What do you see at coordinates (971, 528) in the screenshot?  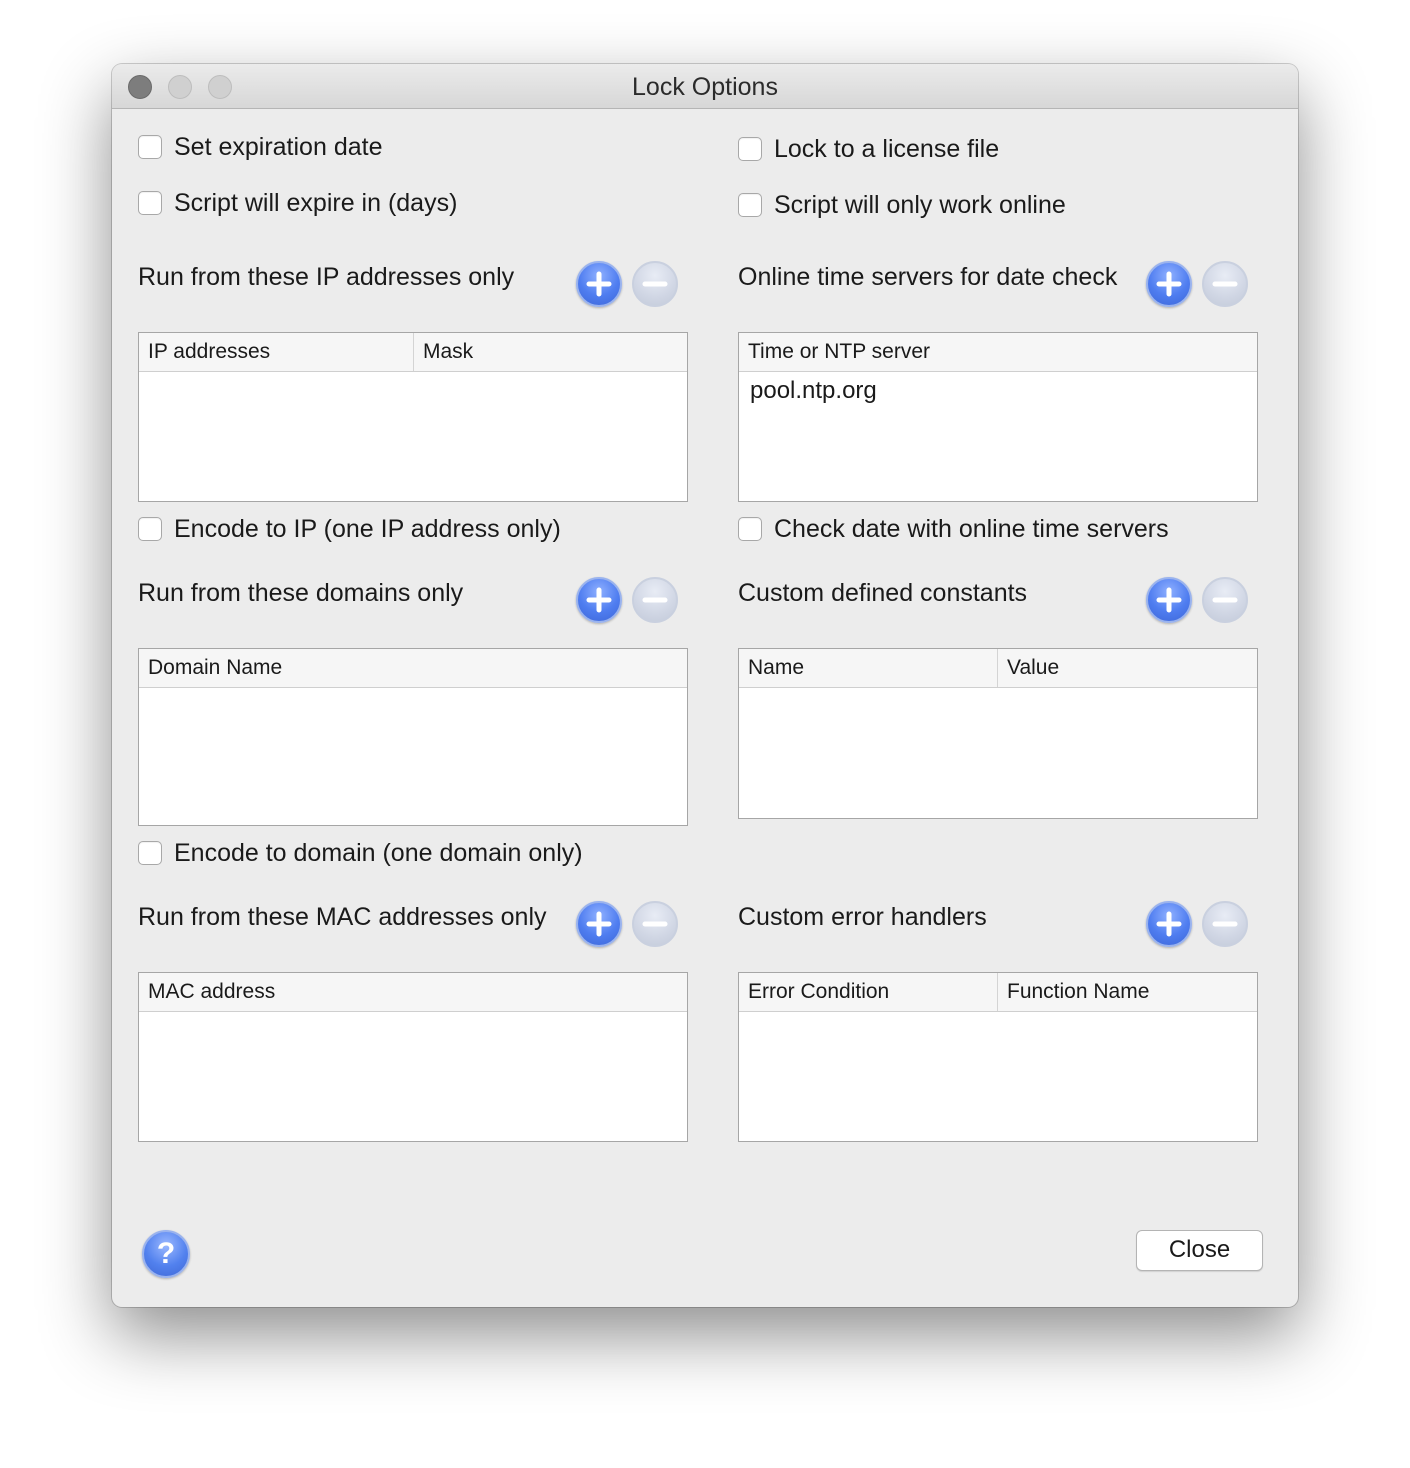 I see `checkbox-label: Check date with online time servers` at bounding box center [971, 528].